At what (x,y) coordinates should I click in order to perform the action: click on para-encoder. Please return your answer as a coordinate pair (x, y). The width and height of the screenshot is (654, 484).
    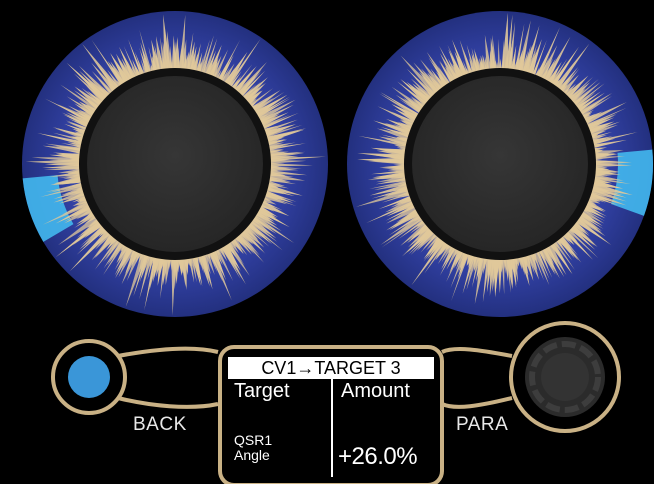
    Looking at the image, I should click on (565, 377).